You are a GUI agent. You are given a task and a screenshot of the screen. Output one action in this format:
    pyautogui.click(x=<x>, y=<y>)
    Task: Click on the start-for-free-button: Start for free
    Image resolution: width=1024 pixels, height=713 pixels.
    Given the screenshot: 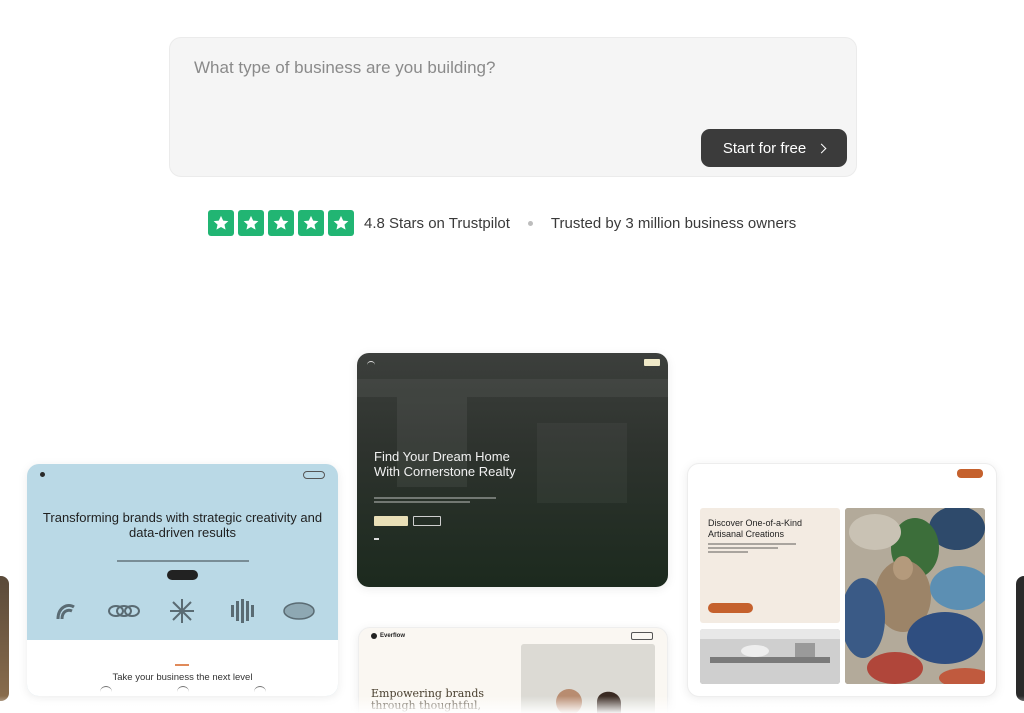 What is the action you would take?
    pyautogui.click(x=774, y=148)
    